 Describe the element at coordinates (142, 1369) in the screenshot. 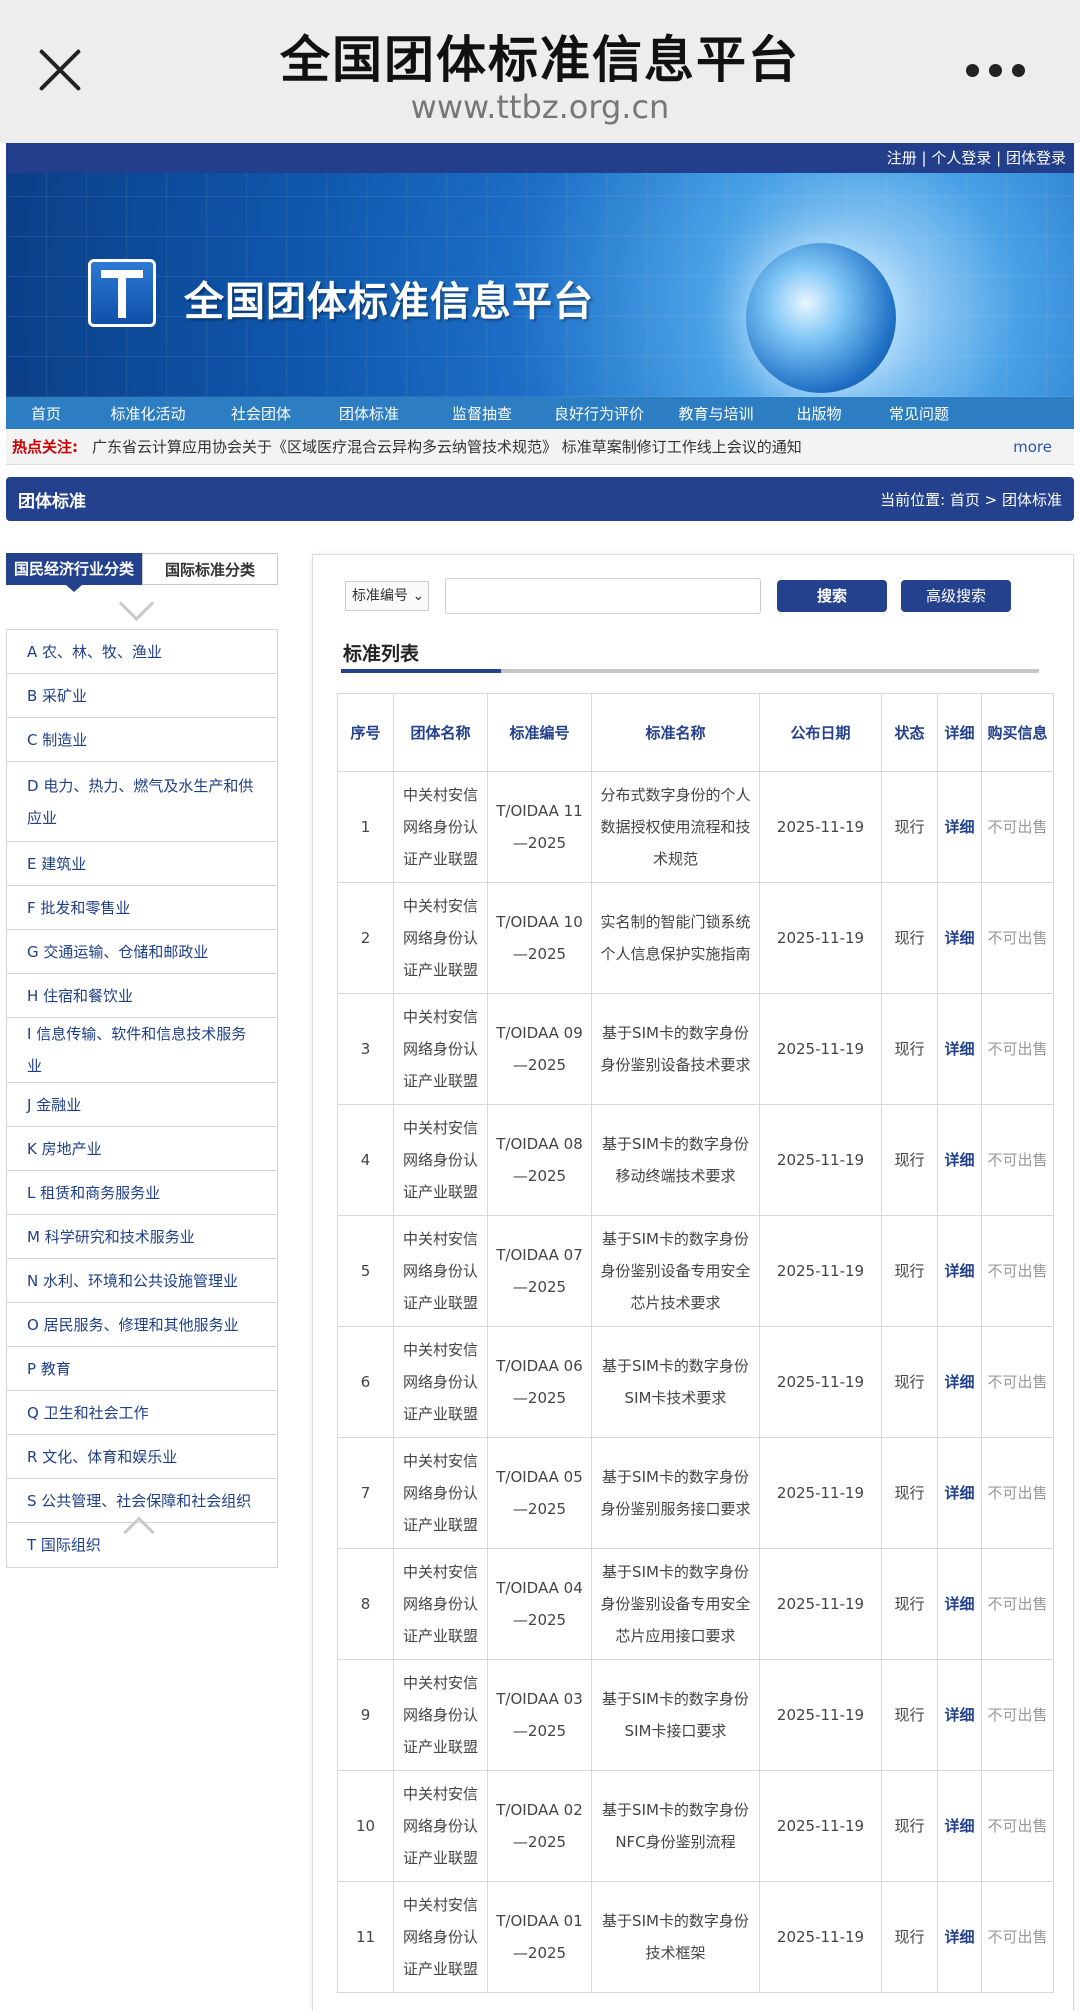

I see `category-item: P 教育` at that location.